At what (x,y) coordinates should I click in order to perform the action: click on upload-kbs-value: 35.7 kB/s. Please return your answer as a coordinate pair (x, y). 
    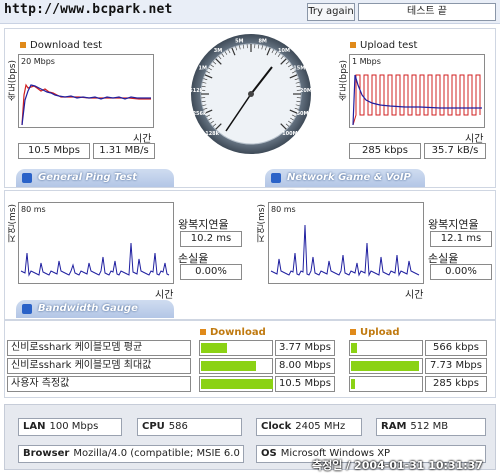
    Looking at the image, I should click on (455, 151).